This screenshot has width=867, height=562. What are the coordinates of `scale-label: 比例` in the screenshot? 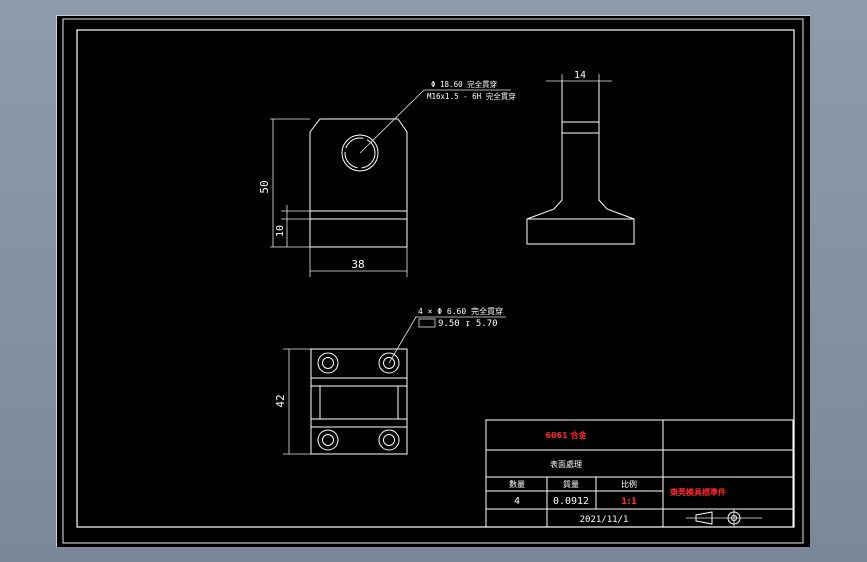 It's located at (629, 484).